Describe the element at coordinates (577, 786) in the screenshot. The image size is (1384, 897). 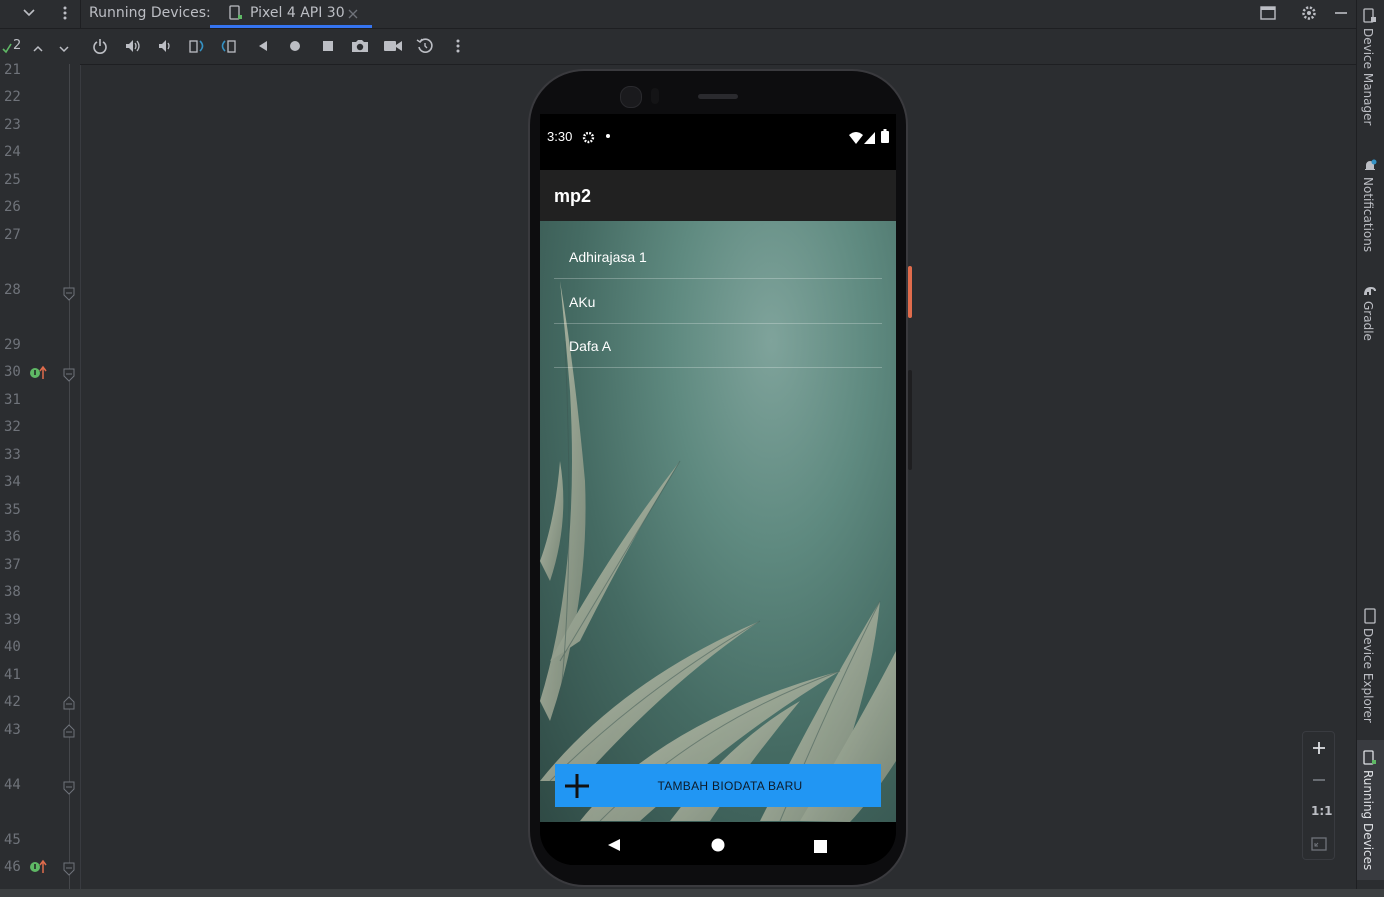
I see `plus-icon` at that location.